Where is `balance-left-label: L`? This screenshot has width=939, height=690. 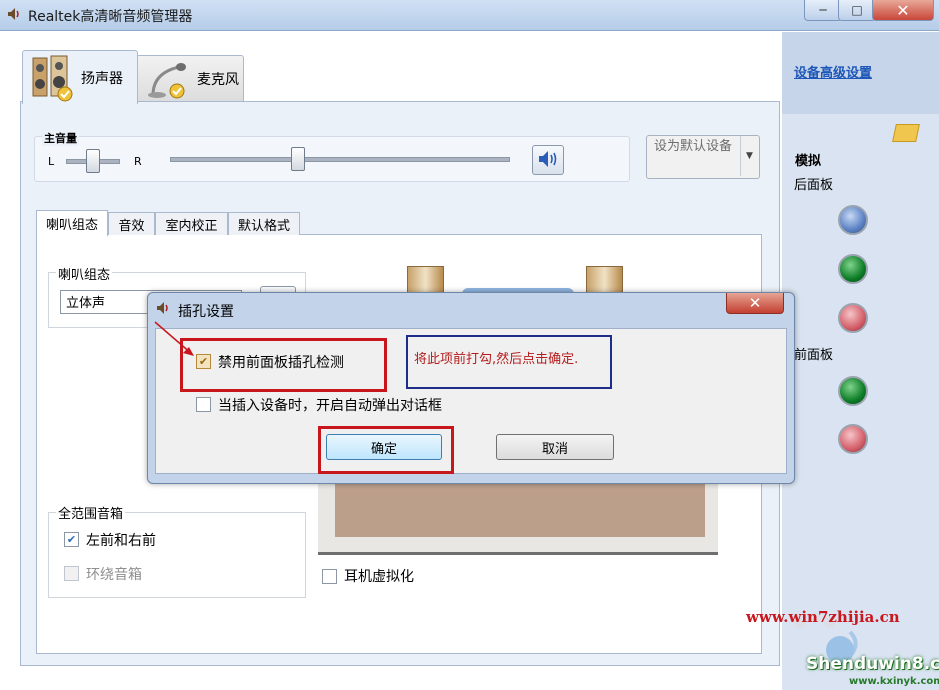 balance-left-label: L is located at coordinates (51, 161).